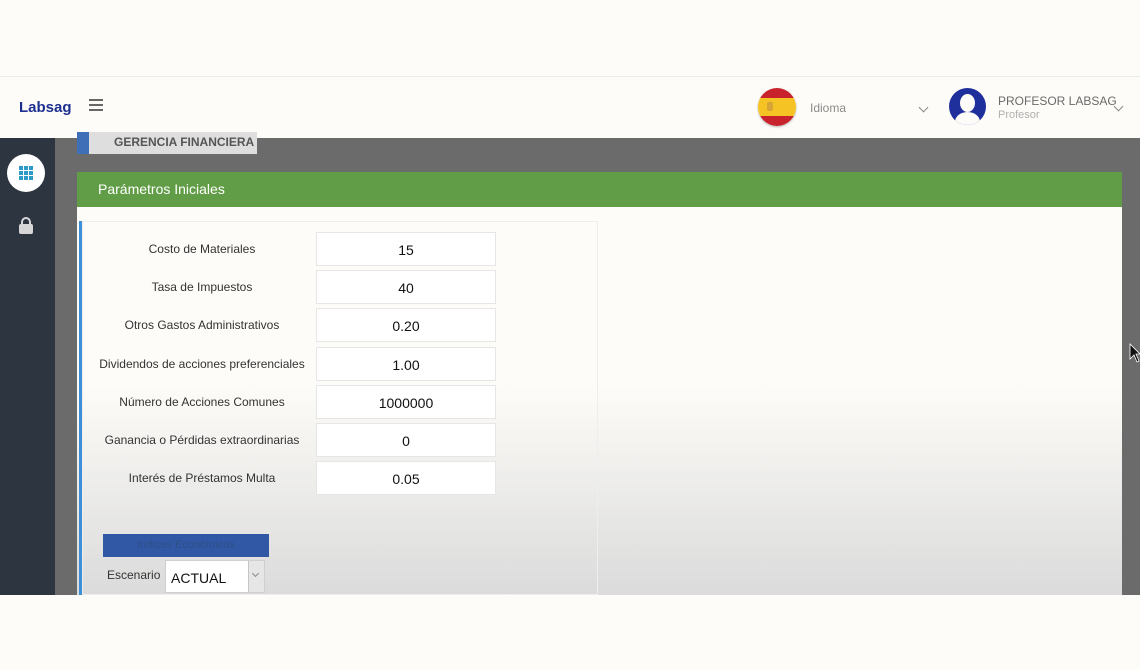 The image size is (1140, 670). What do you see at coordinates (406, 440) in the screenshot?
I see `ganancia-perdidas-input: 0` at bounding box center [406, 440].